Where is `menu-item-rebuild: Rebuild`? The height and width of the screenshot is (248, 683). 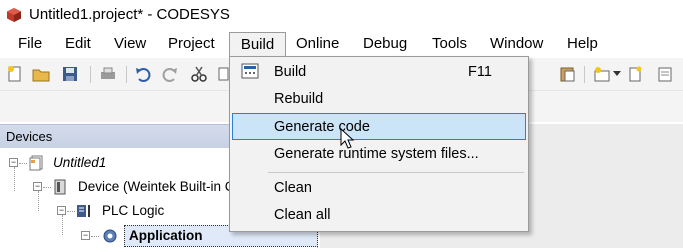 menu-item-rebuild: Rebuild is located at coordinates (379, 99).